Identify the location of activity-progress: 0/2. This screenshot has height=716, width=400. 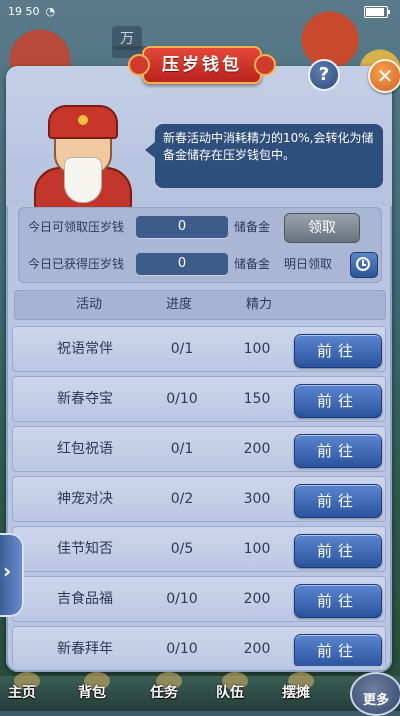
(182, 499).